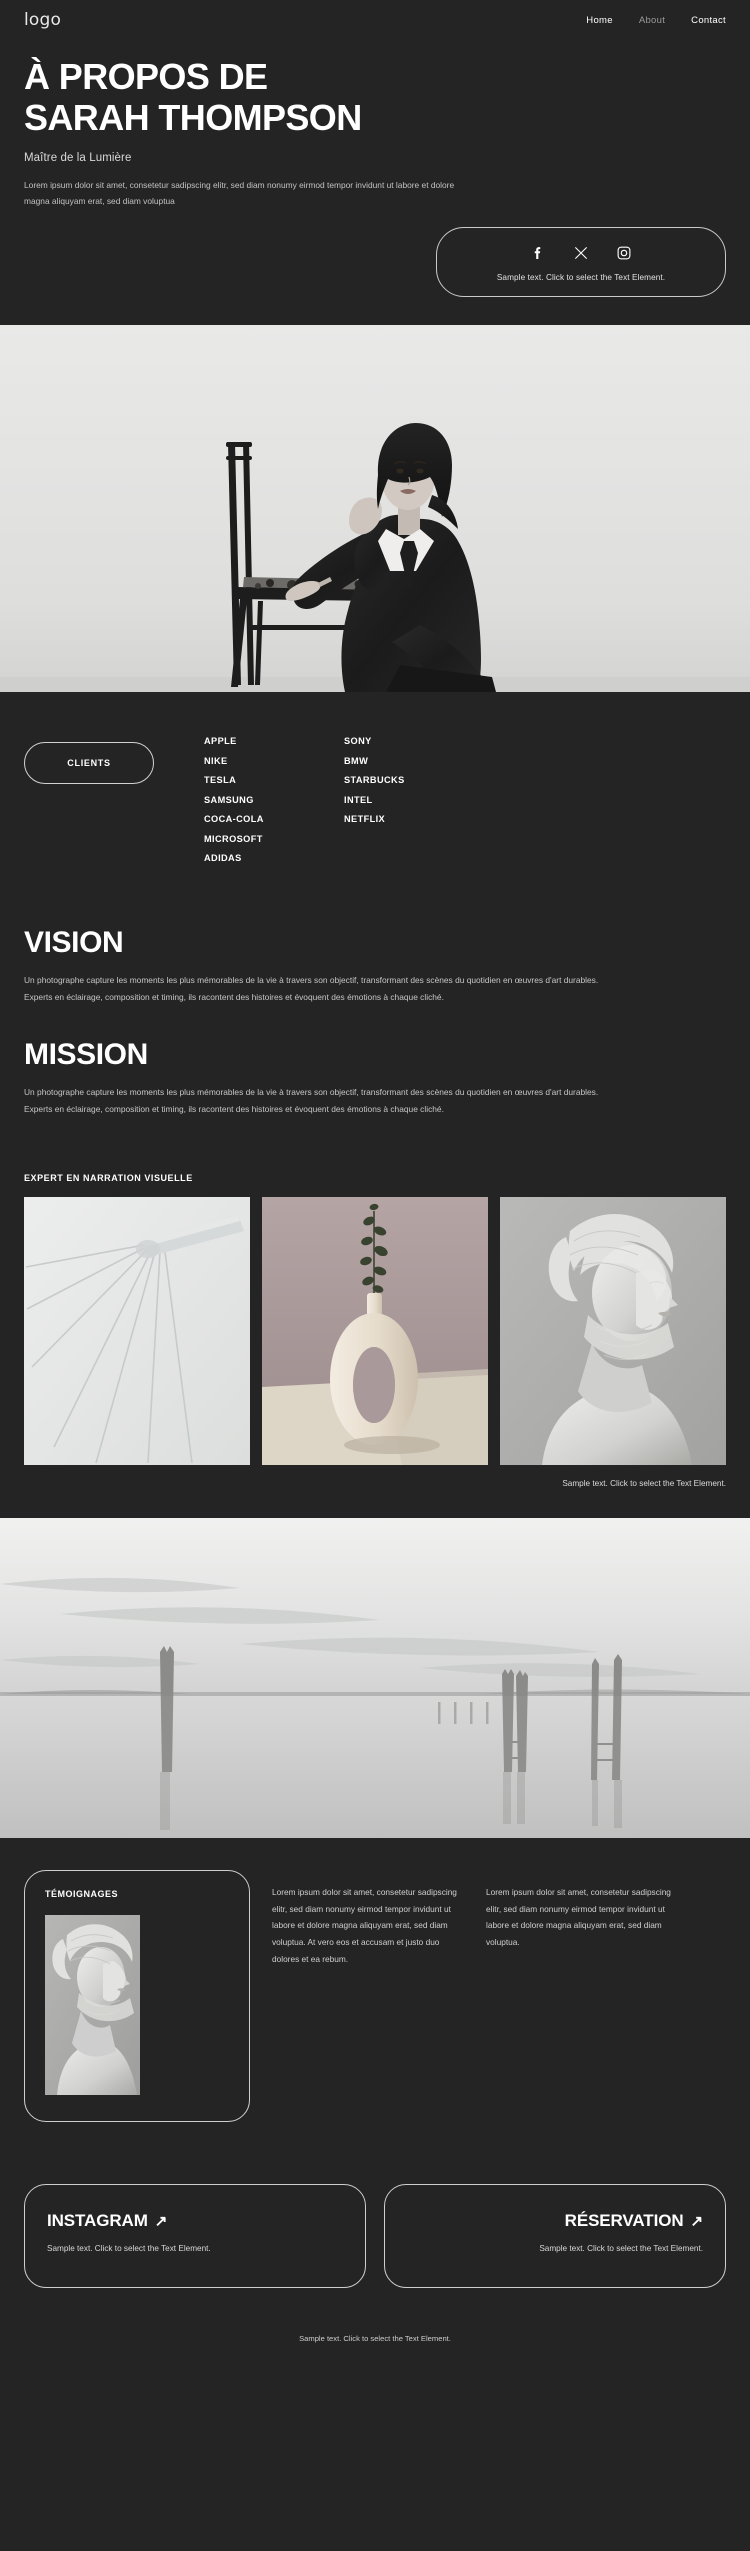 The height and width of the screenshot is (2551, 750). I want to click on reservation-cta-title: RÉSERVATION ↗, so click(555, 2221).